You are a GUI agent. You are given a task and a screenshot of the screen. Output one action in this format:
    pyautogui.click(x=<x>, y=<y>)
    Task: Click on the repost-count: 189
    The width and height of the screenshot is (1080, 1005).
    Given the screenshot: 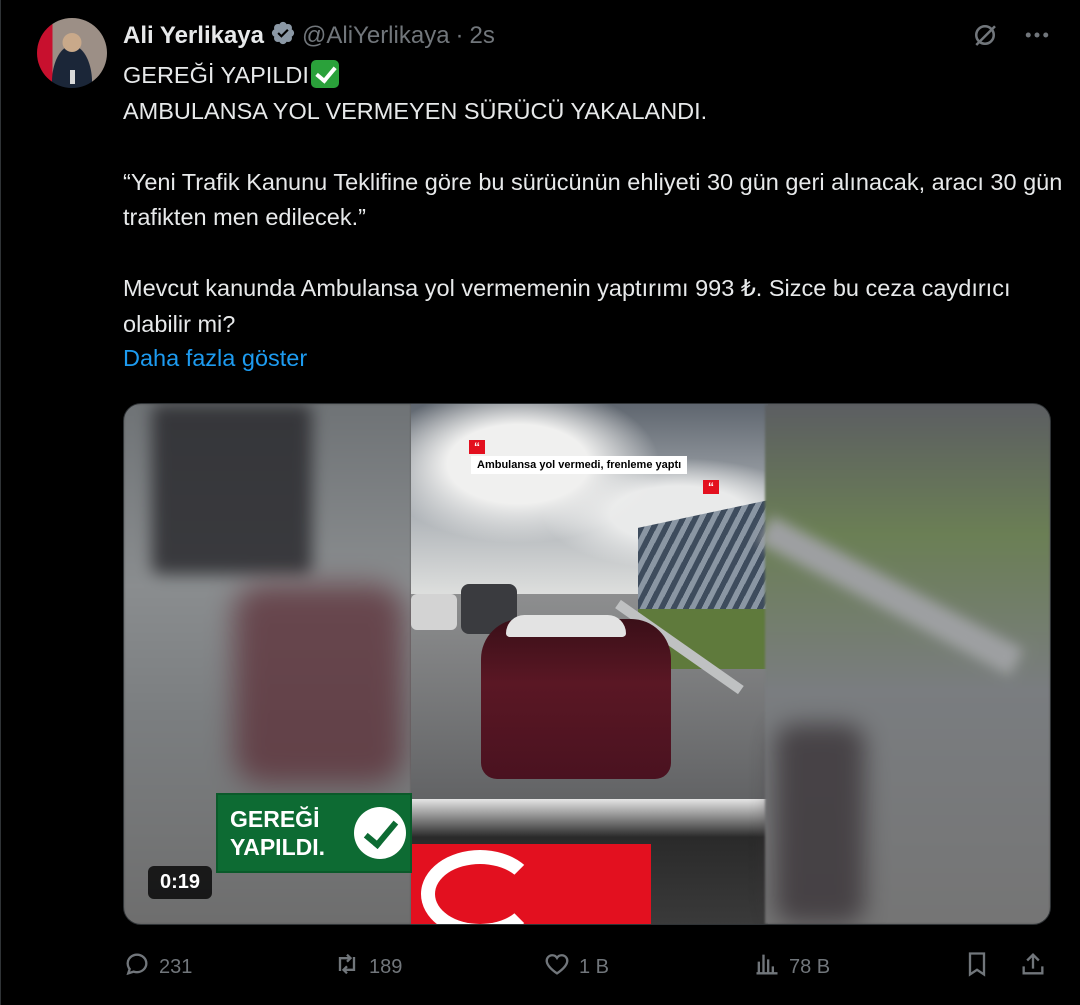 What is the action you would take?
    pyautogui.click(x=386, y=966)
    